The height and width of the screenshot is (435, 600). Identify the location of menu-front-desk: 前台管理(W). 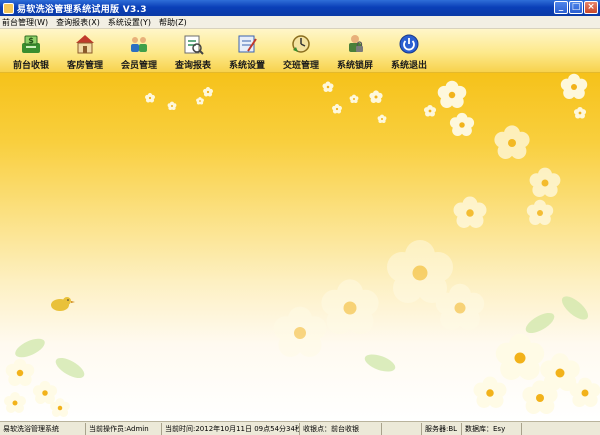
(27, 22).